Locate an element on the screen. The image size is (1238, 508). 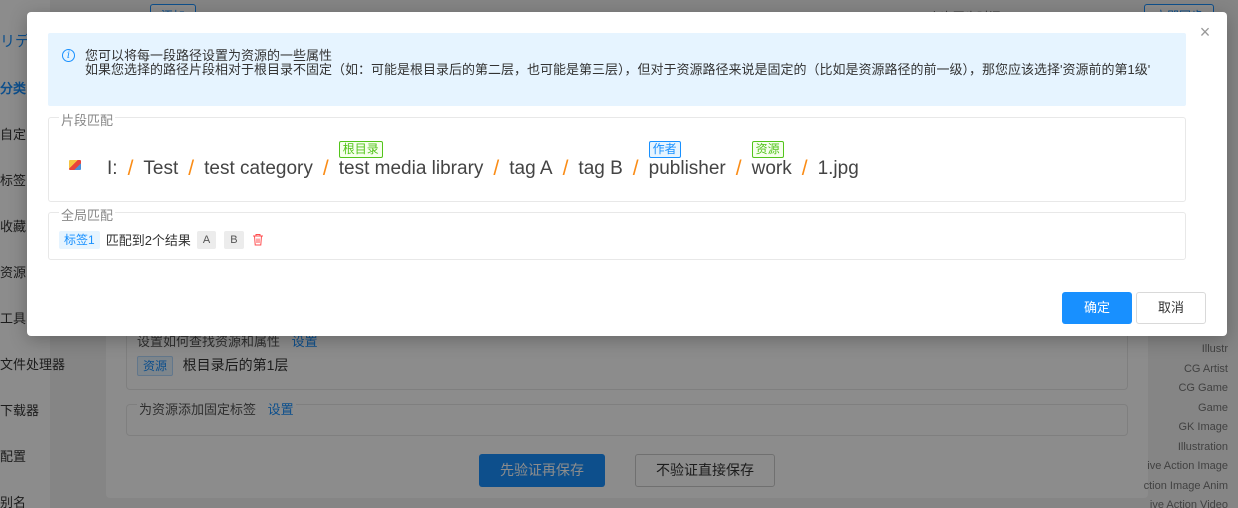
segment-text: 1.jpg is located at coordinates (838, 168).